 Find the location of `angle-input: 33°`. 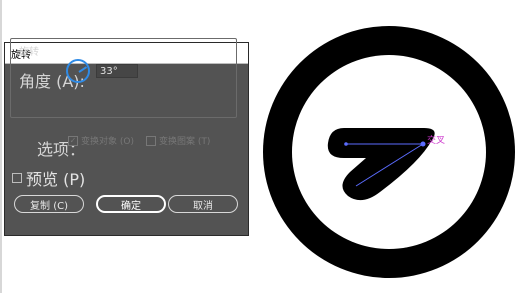

angle-input: 33° is located at coordinates (117, 71).